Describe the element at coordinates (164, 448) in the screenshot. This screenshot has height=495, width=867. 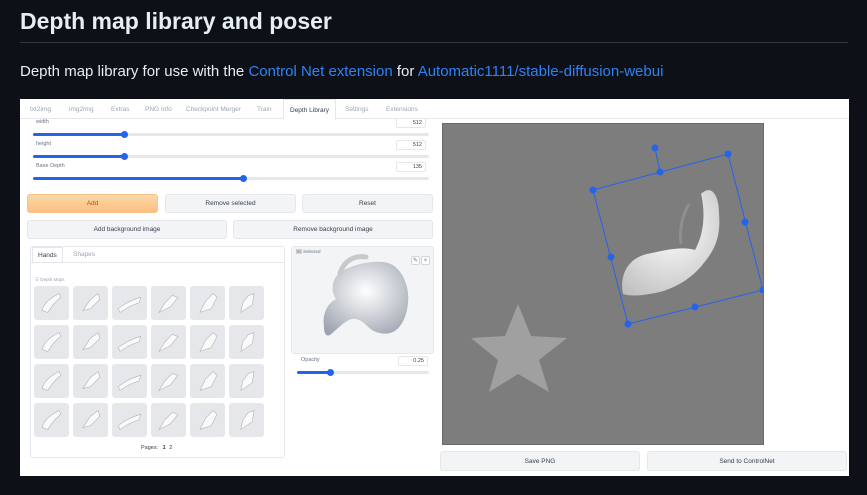
I see `page-1: 1` at that location.